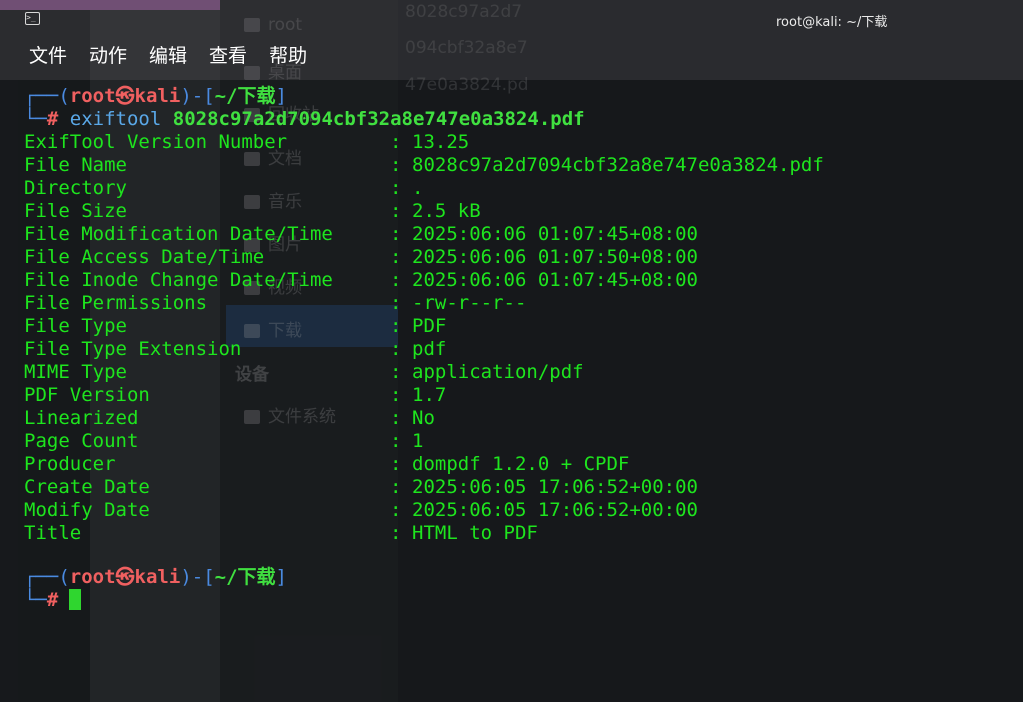  I want to click on output-value: 1.7, so click(429, 395).